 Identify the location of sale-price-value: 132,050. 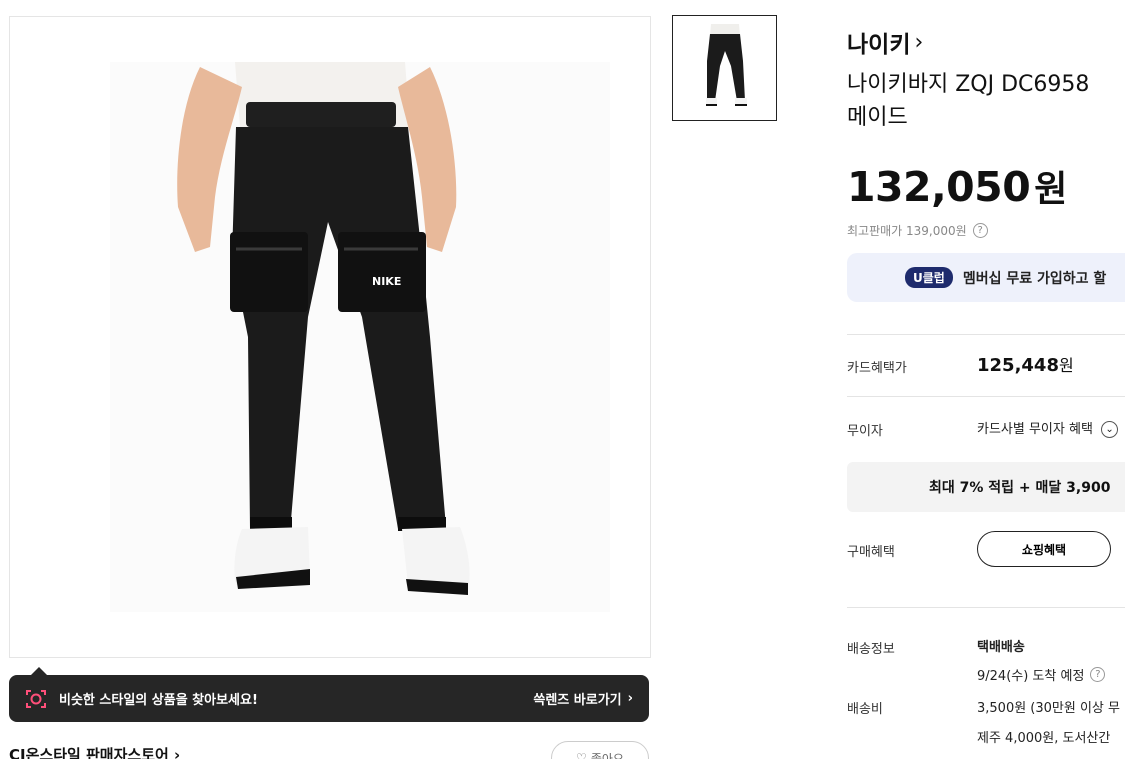
(939, 187).